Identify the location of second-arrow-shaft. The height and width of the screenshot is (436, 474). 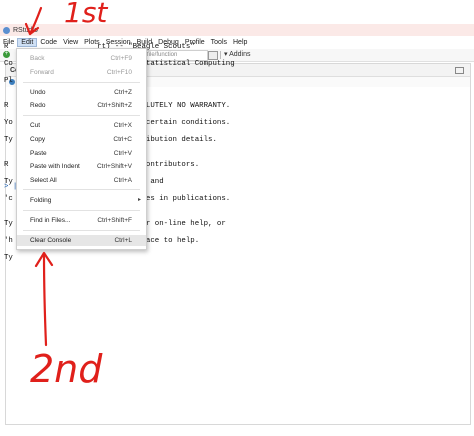
(45, 300).